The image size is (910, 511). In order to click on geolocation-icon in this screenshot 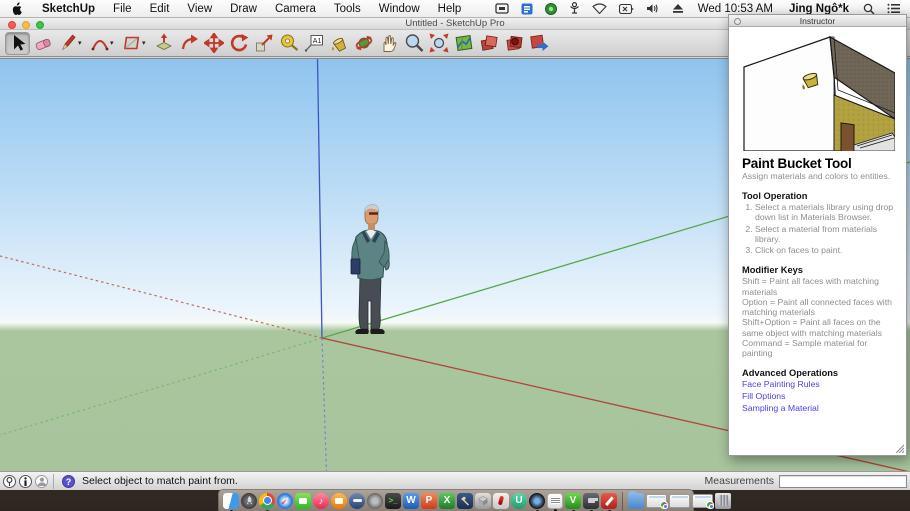, I will do `click(9, 481)`.